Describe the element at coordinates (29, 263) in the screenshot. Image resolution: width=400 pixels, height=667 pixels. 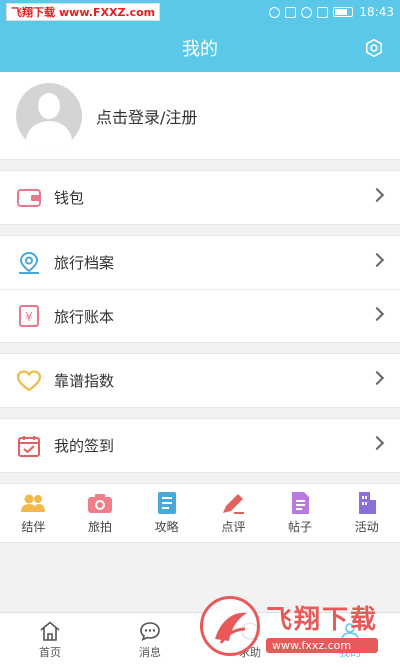
I see `location-pin-icon` at that location.